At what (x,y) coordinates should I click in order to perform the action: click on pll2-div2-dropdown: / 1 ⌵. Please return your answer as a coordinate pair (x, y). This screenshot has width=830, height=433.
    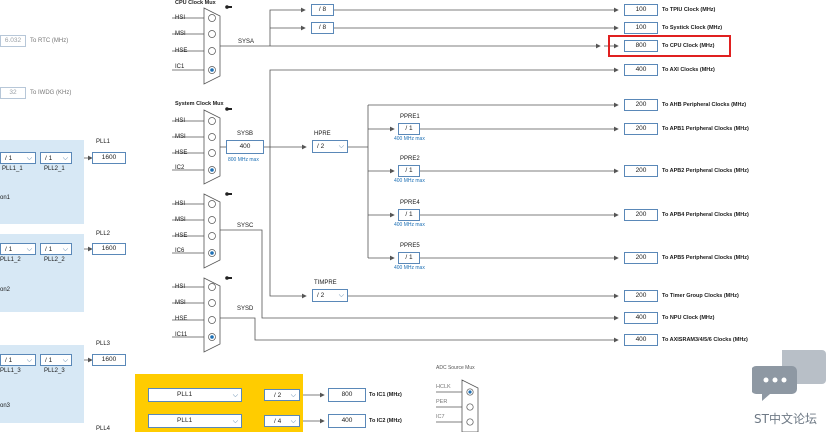
    Looking at the image, I should click on (56, 249).